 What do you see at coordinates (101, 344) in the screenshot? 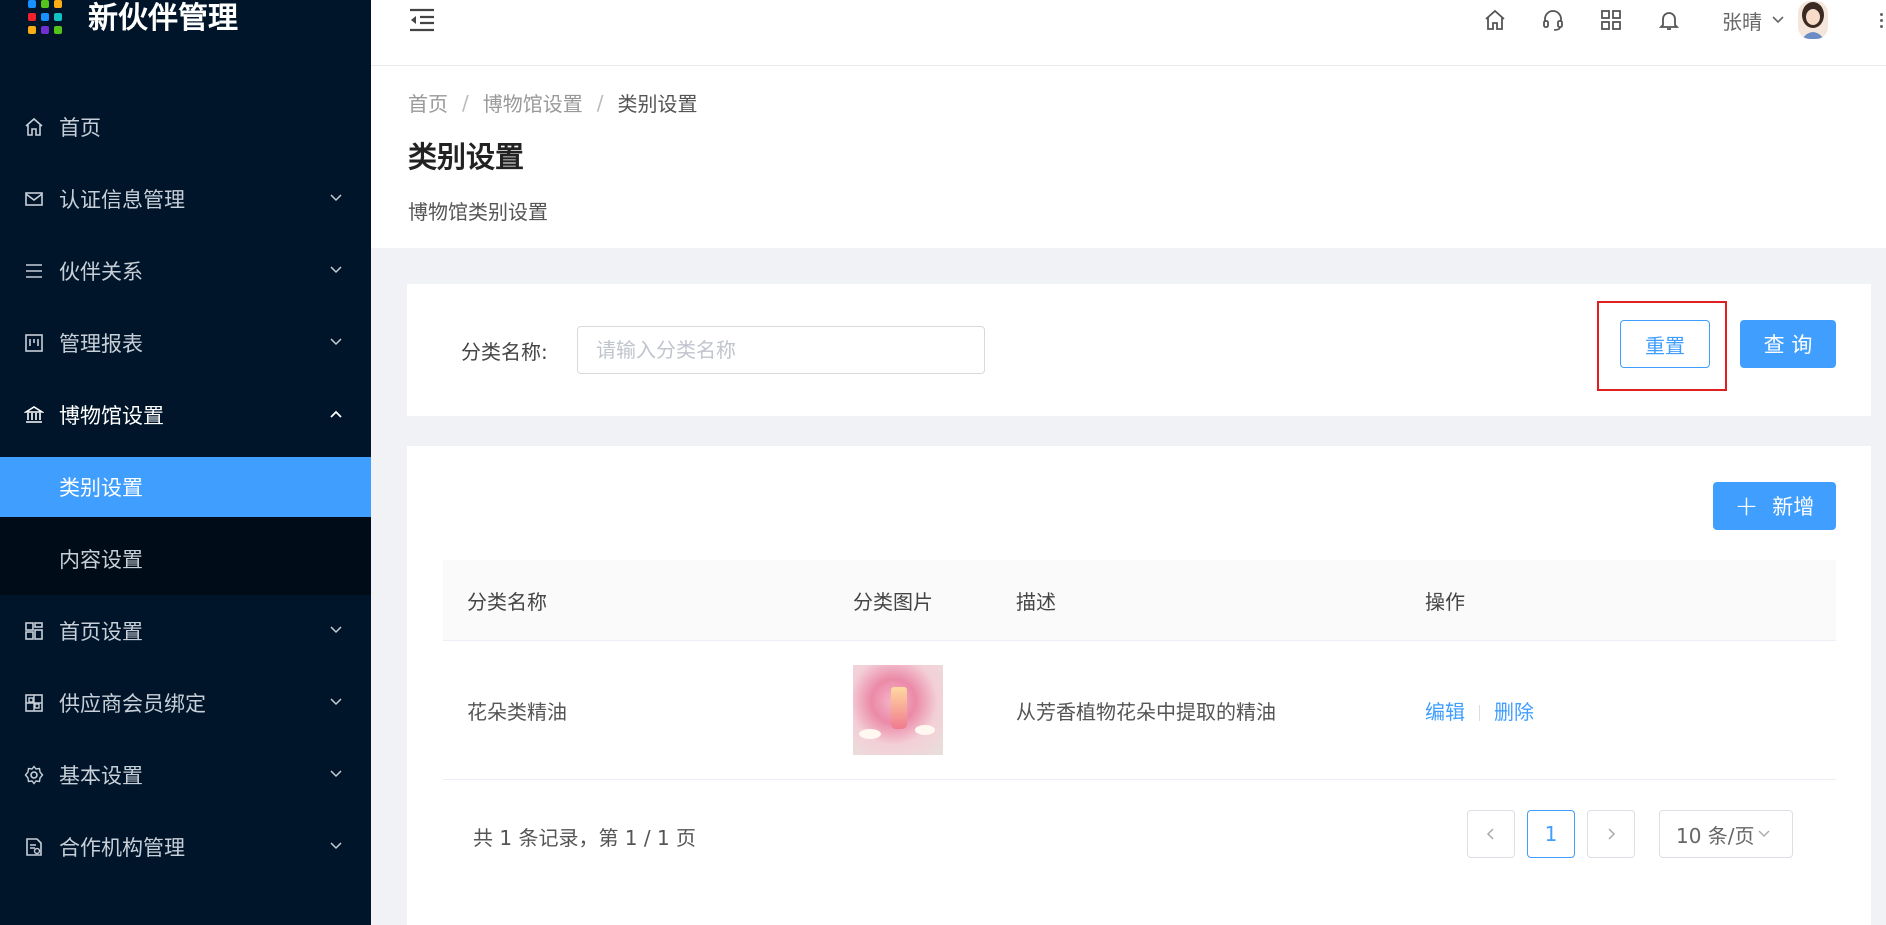
I see `sidebar-item-label: 管理报表` at bounding box center [101, 344].